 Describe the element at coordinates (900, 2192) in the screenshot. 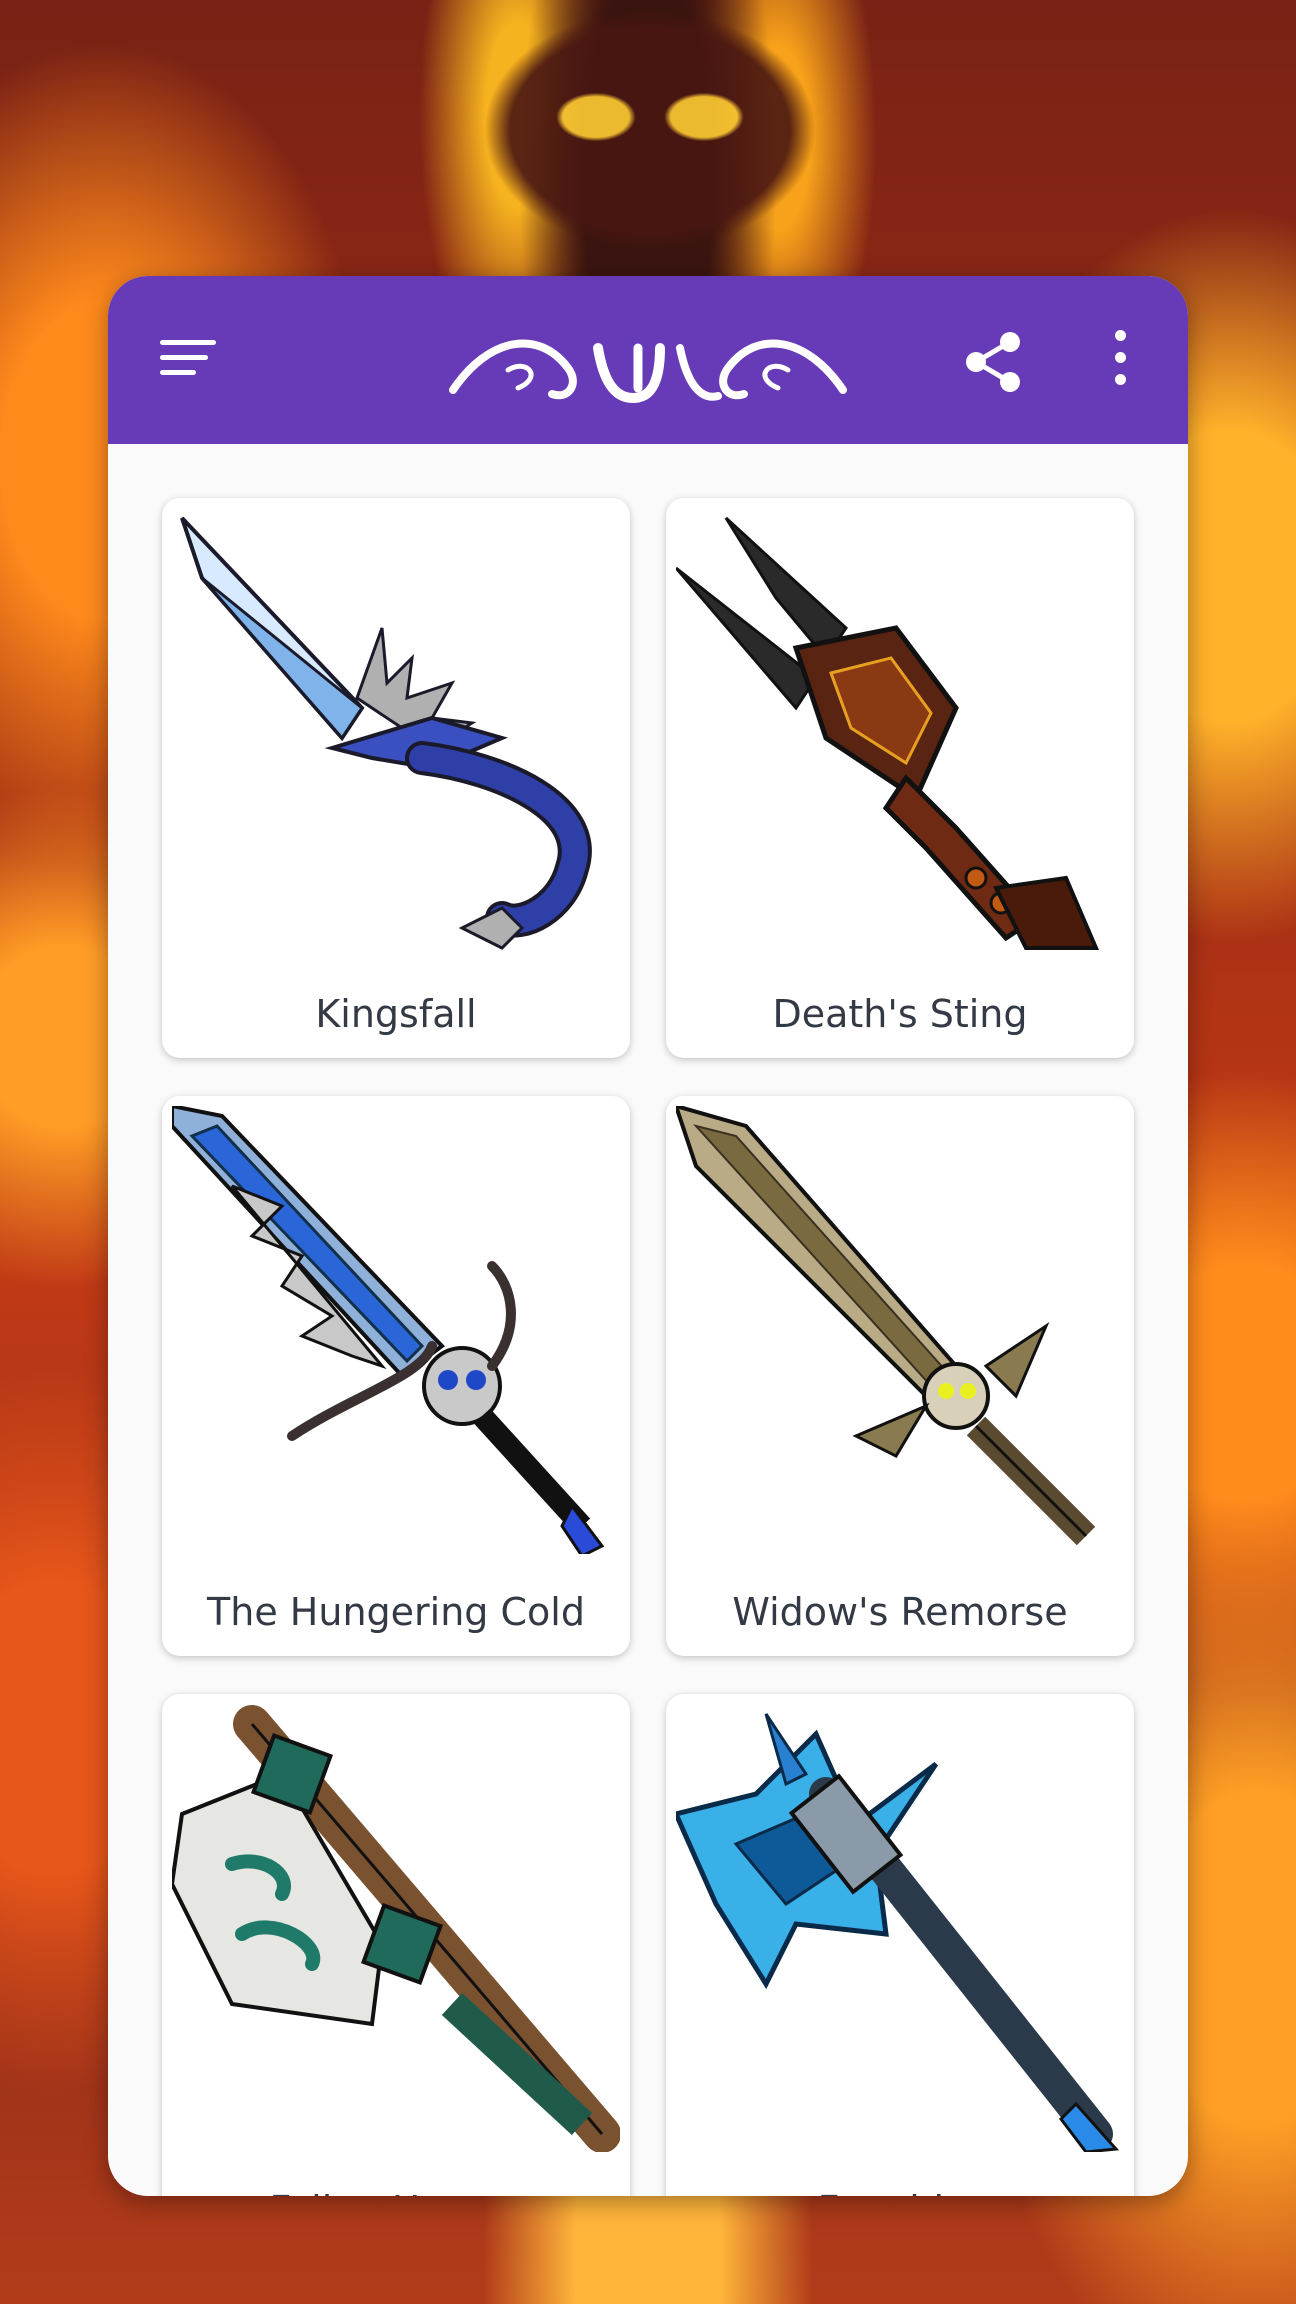

I see `item-title: Frostbite` at that location.